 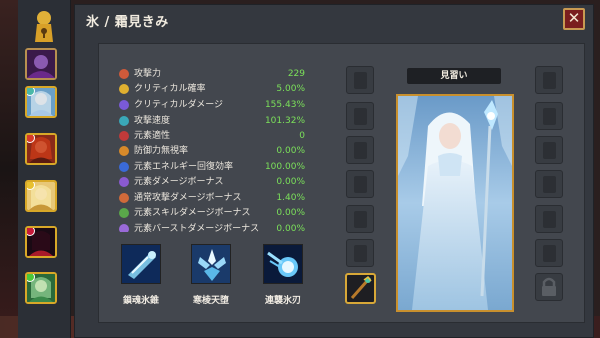 I want to click on stat-label: 元素ダメージボーナス, so click(x=179, y=182).